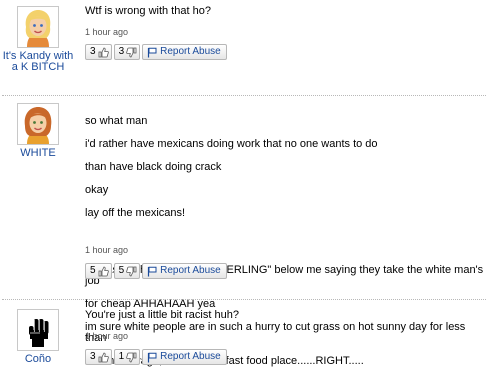 Image resolution: width=500 pixels, height=380 pixels. Describe the element at coordinates (285, 315) in the screenshot. I see `comment-body: You're just a little bit racist huh?` at that location.